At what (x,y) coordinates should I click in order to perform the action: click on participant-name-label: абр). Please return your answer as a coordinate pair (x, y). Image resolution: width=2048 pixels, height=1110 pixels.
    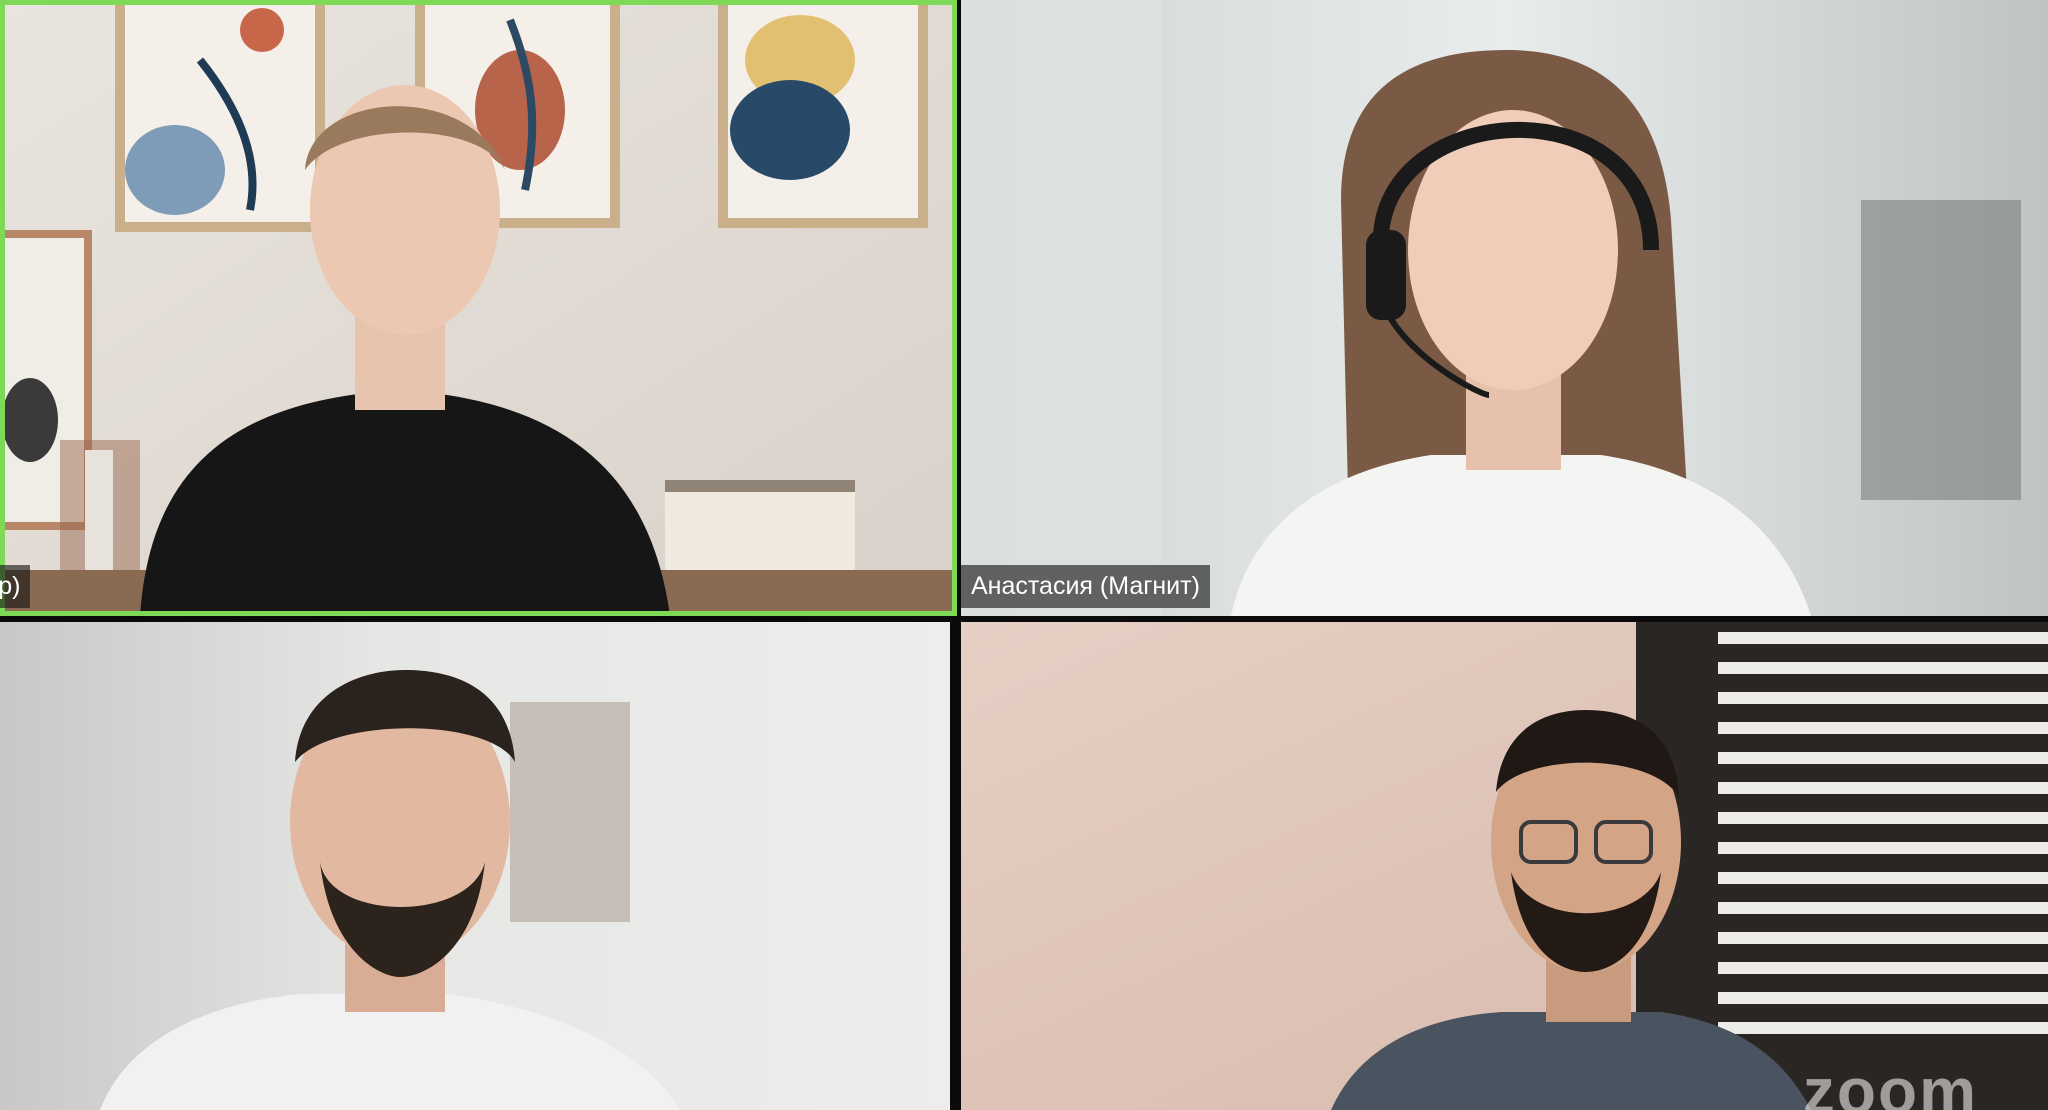
    Looking at the image, I should click on (15, 586).